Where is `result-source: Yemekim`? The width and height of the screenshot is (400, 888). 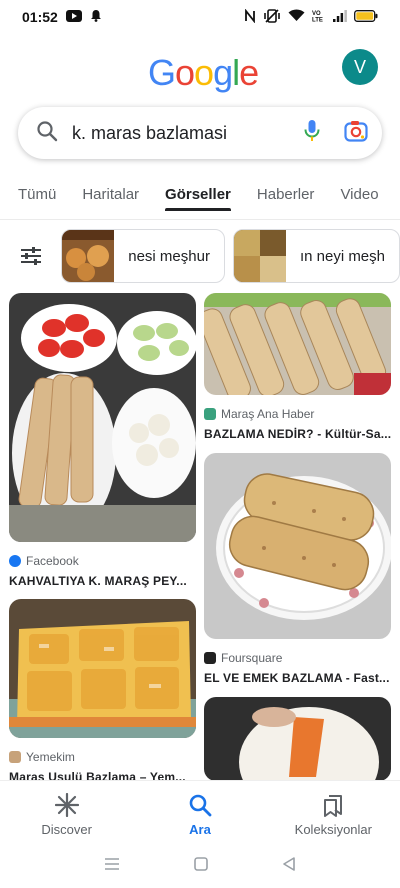 result-source: Yemekim is located at coordinates (102, 757).